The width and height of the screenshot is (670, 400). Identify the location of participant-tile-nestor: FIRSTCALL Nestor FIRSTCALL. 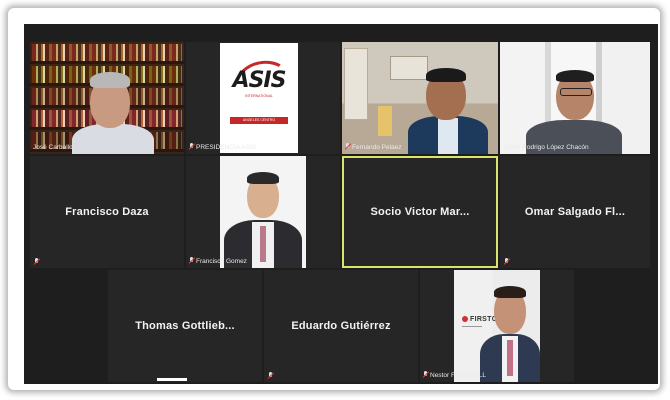
(497, 326).